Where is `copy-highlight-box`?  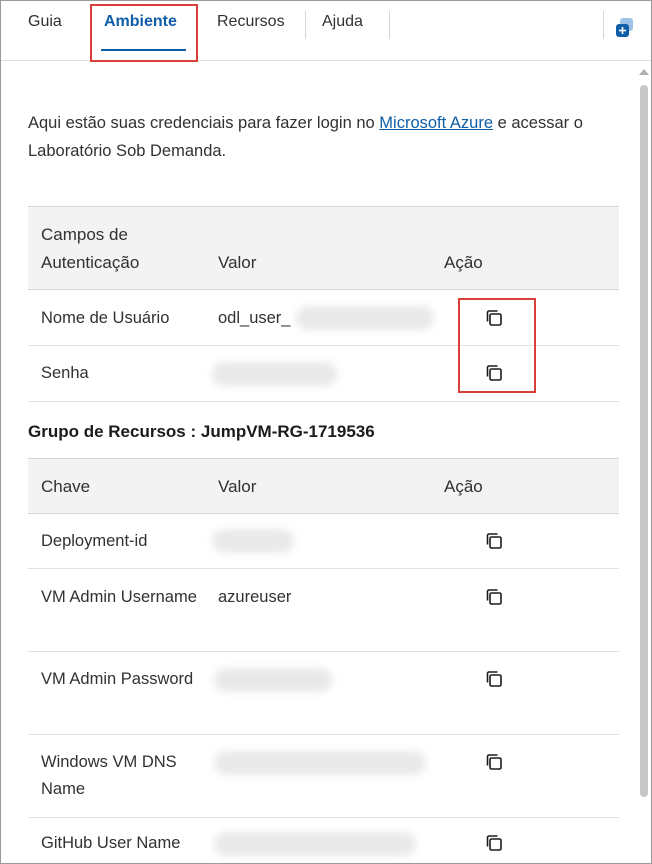 copy-highlight-box is located at coordinates (497, 345).